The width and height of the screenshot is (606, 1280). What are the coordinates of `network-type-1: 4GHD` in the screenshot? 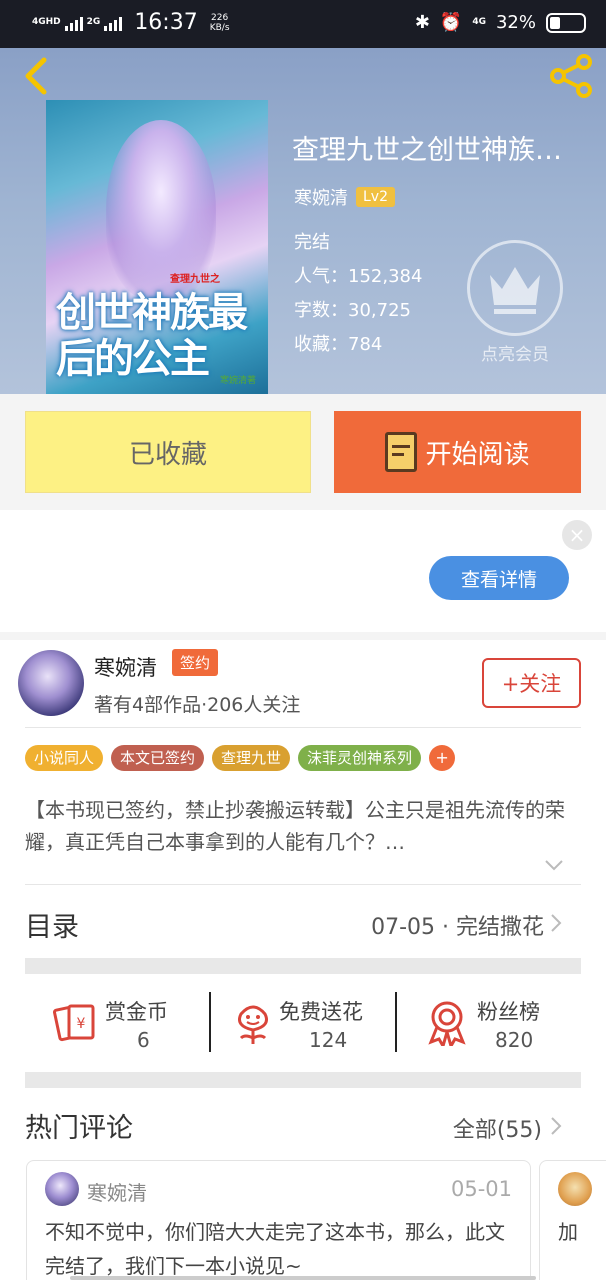 It's located at (46, 22).